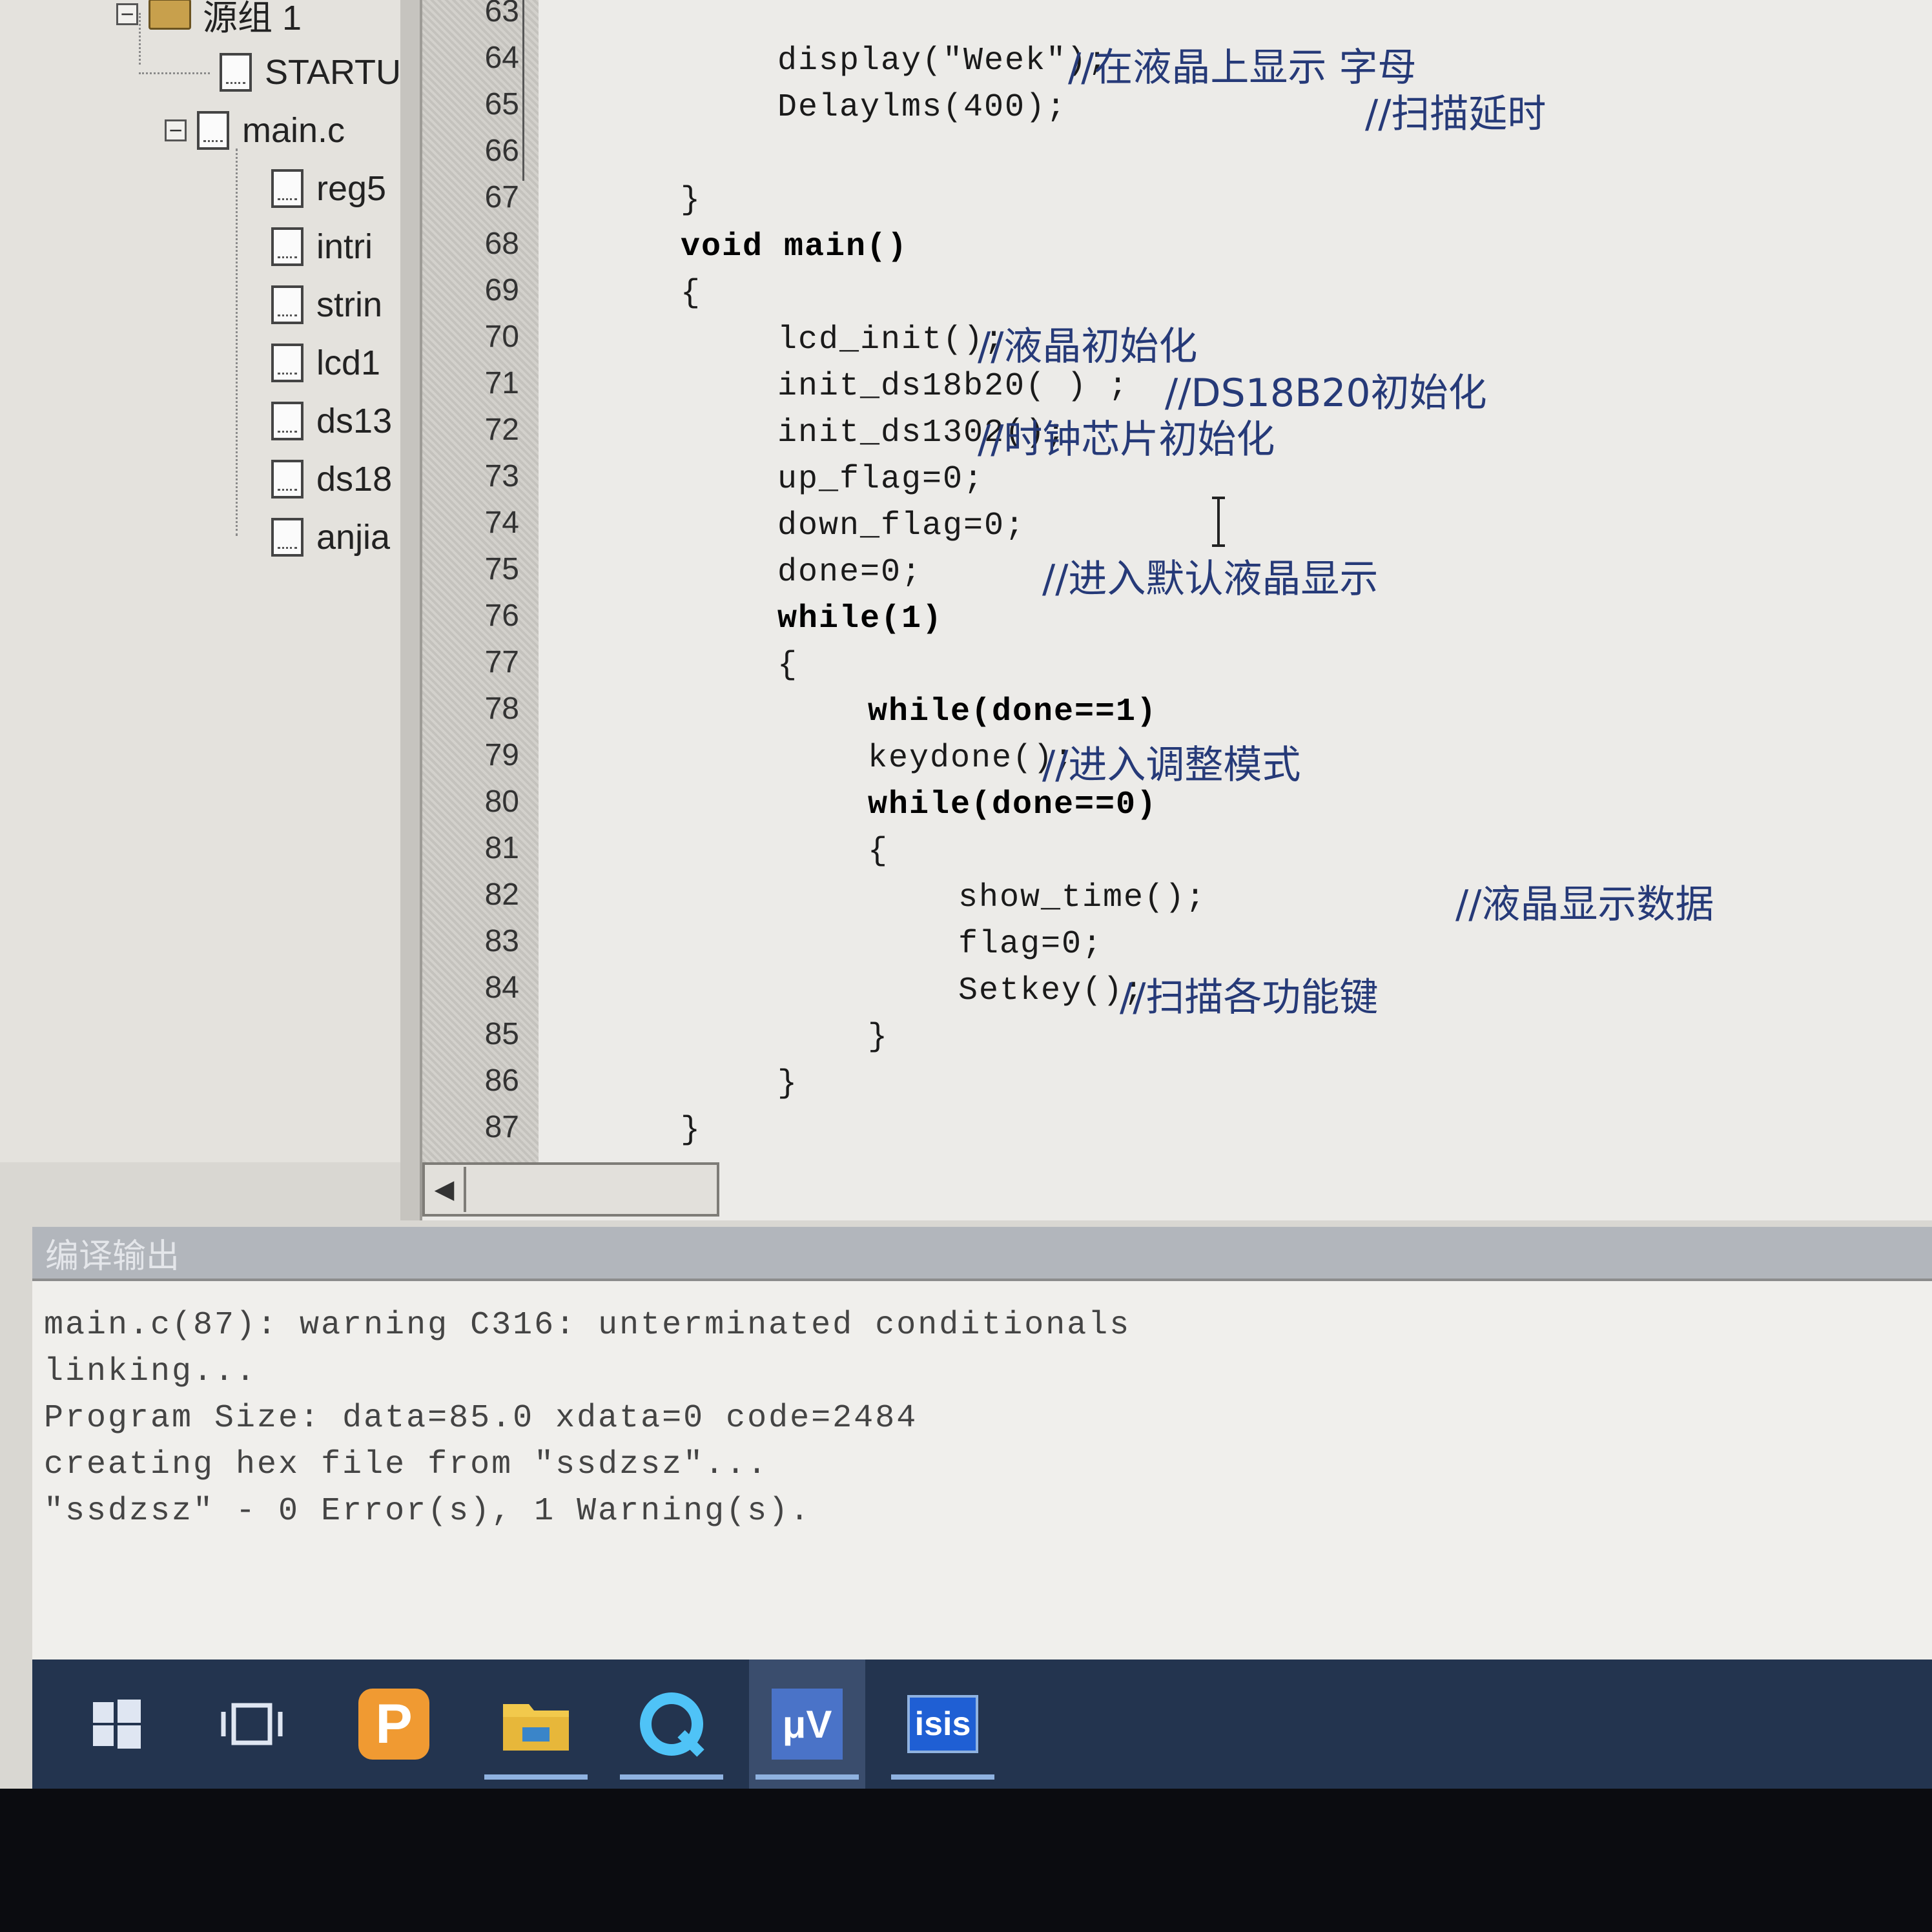 Image resolution: width=1932 pixels, height=1932 pixels. I want to click on tree-item-file: lcd1, so click(325, 363).